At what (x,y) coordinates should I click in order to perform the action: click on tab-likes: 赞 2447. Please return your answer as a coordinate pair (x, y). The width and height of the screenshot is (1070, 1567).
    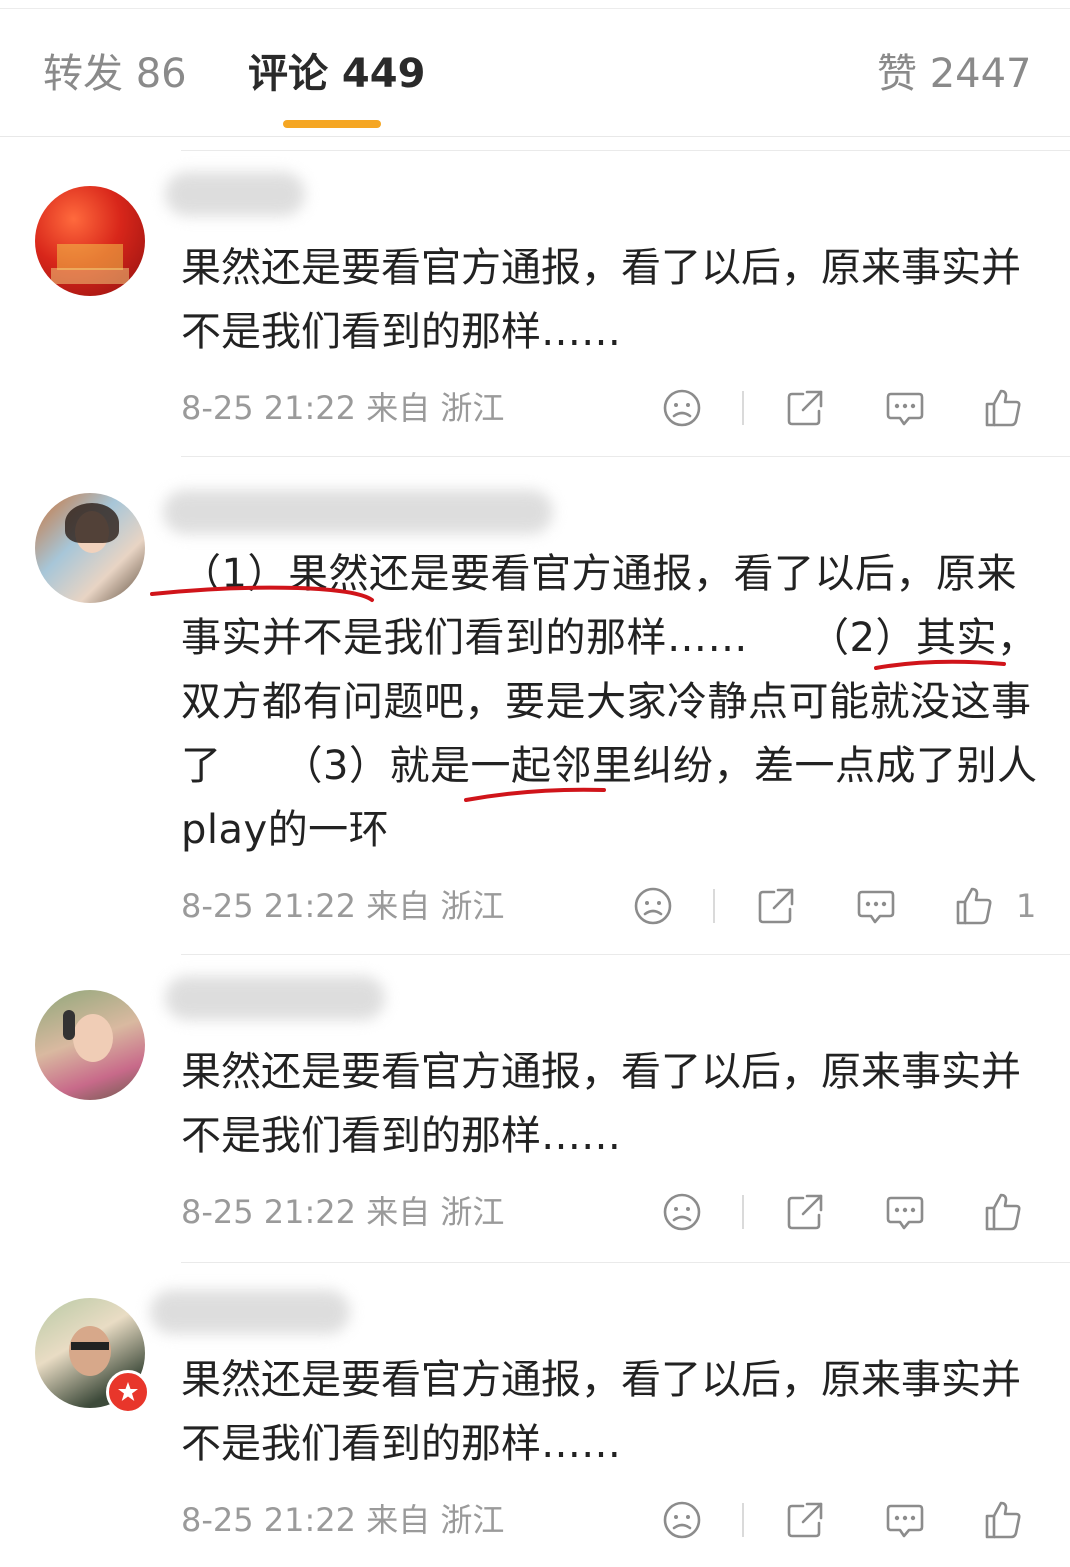
    Looking at the image, I should click on (954, 74).